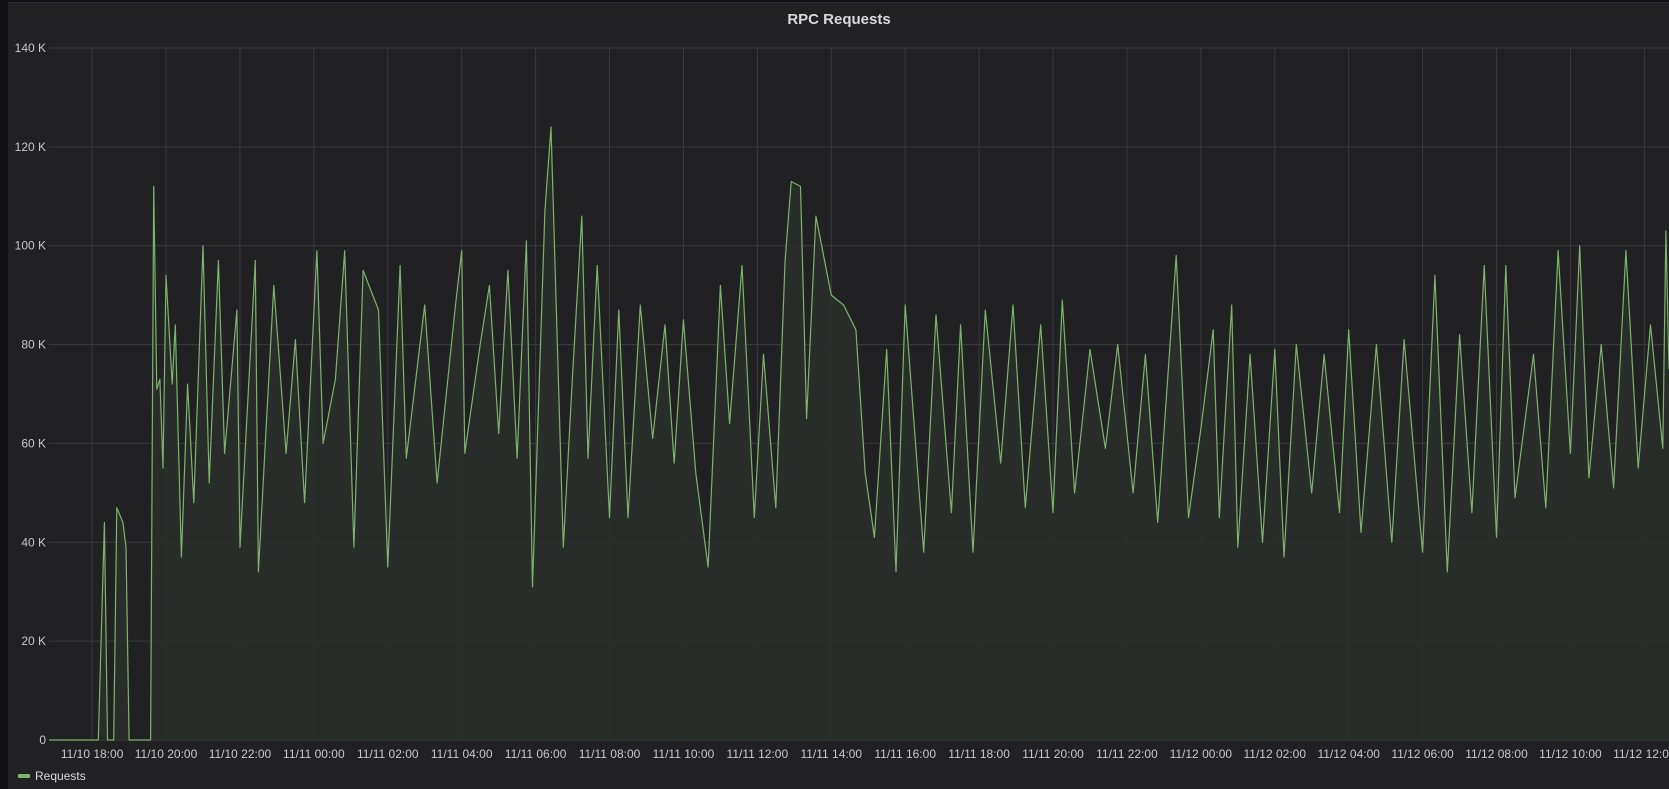 The width and height of the screenshot is (1669, 789). Describe the element at coordinates (42, 740) in the screenshot. I see `y-tick-label: 0` at that location.